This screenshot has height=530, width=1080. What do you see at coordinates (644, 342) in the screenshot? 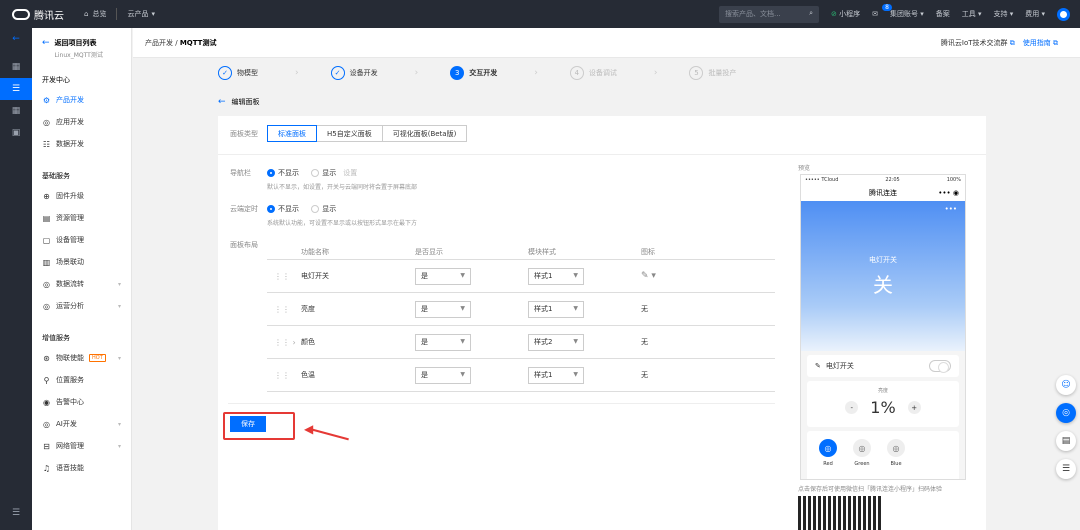
I see `icon-value: 无` at bounding box center [644, 342].